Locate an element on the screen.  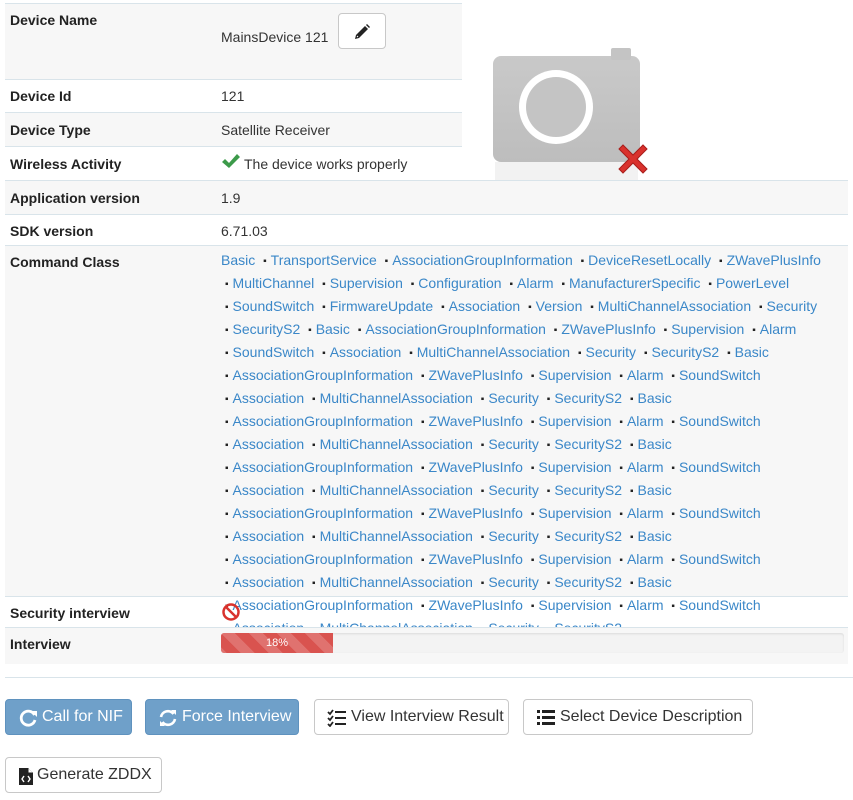
command-class-link: DeviceResetLocally is located at coordinates (649, 260).